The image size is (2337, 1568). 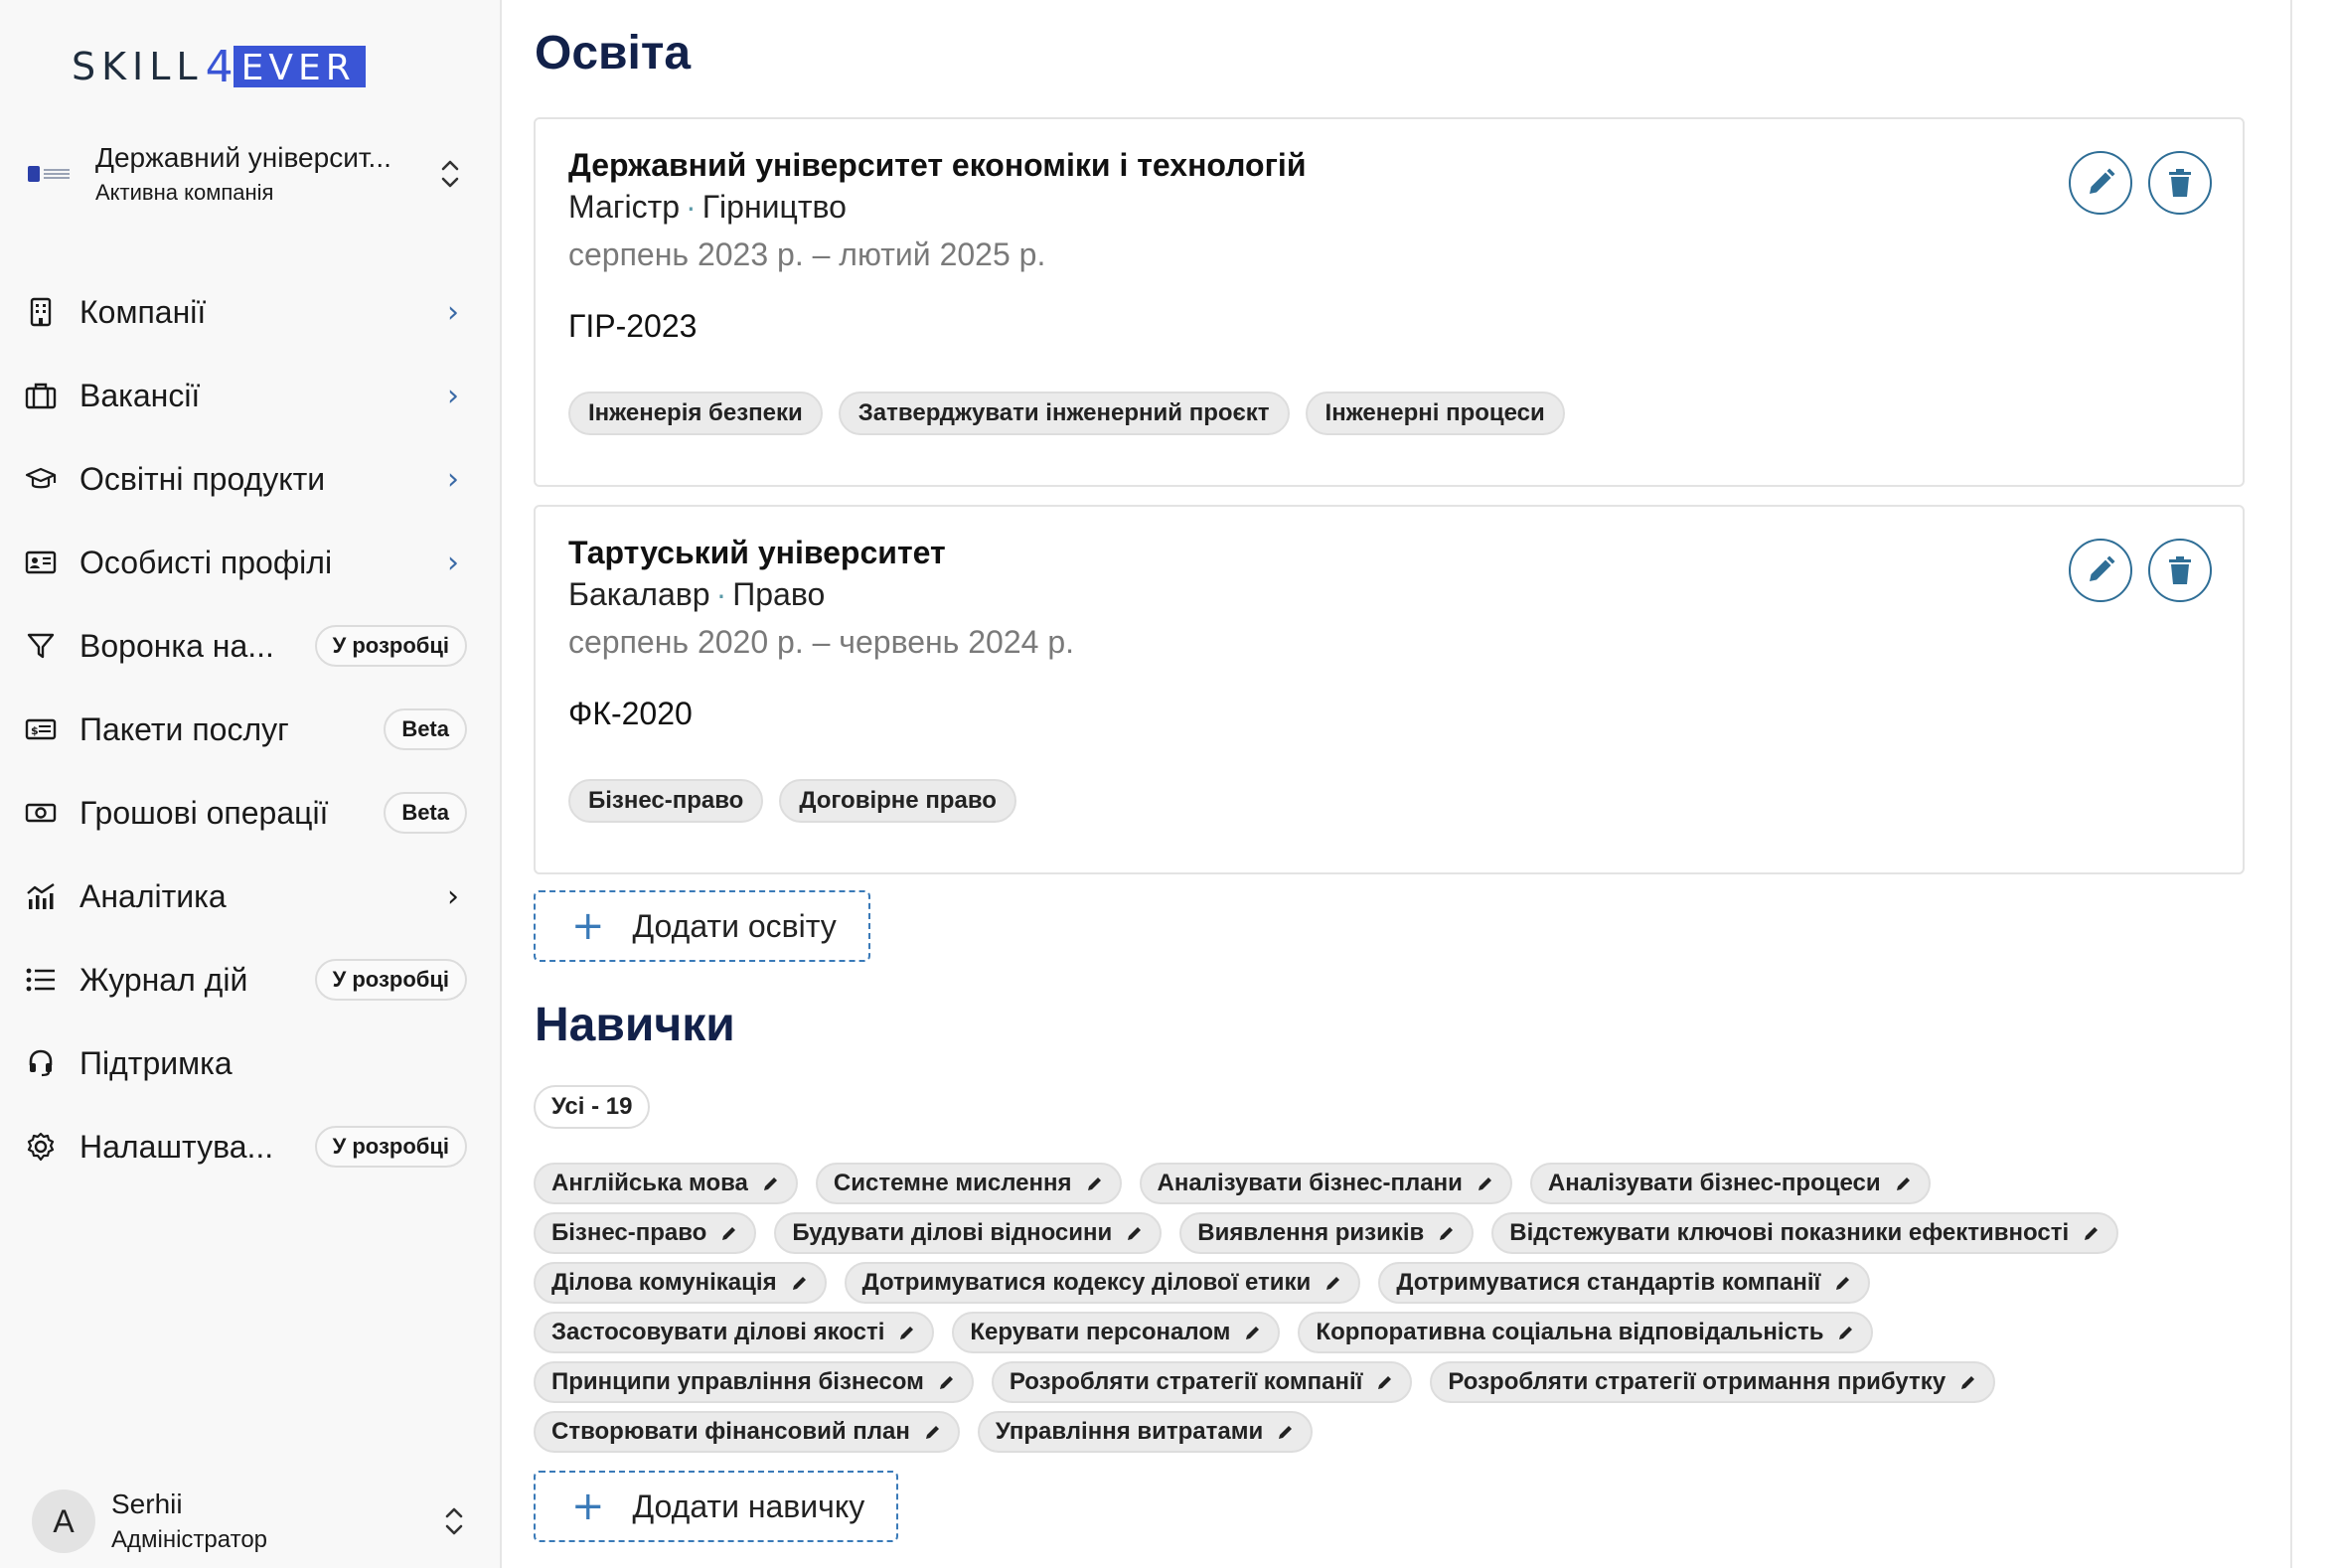 I want to click on tag: Інженерія безпеки, so click(x=695, y=413).